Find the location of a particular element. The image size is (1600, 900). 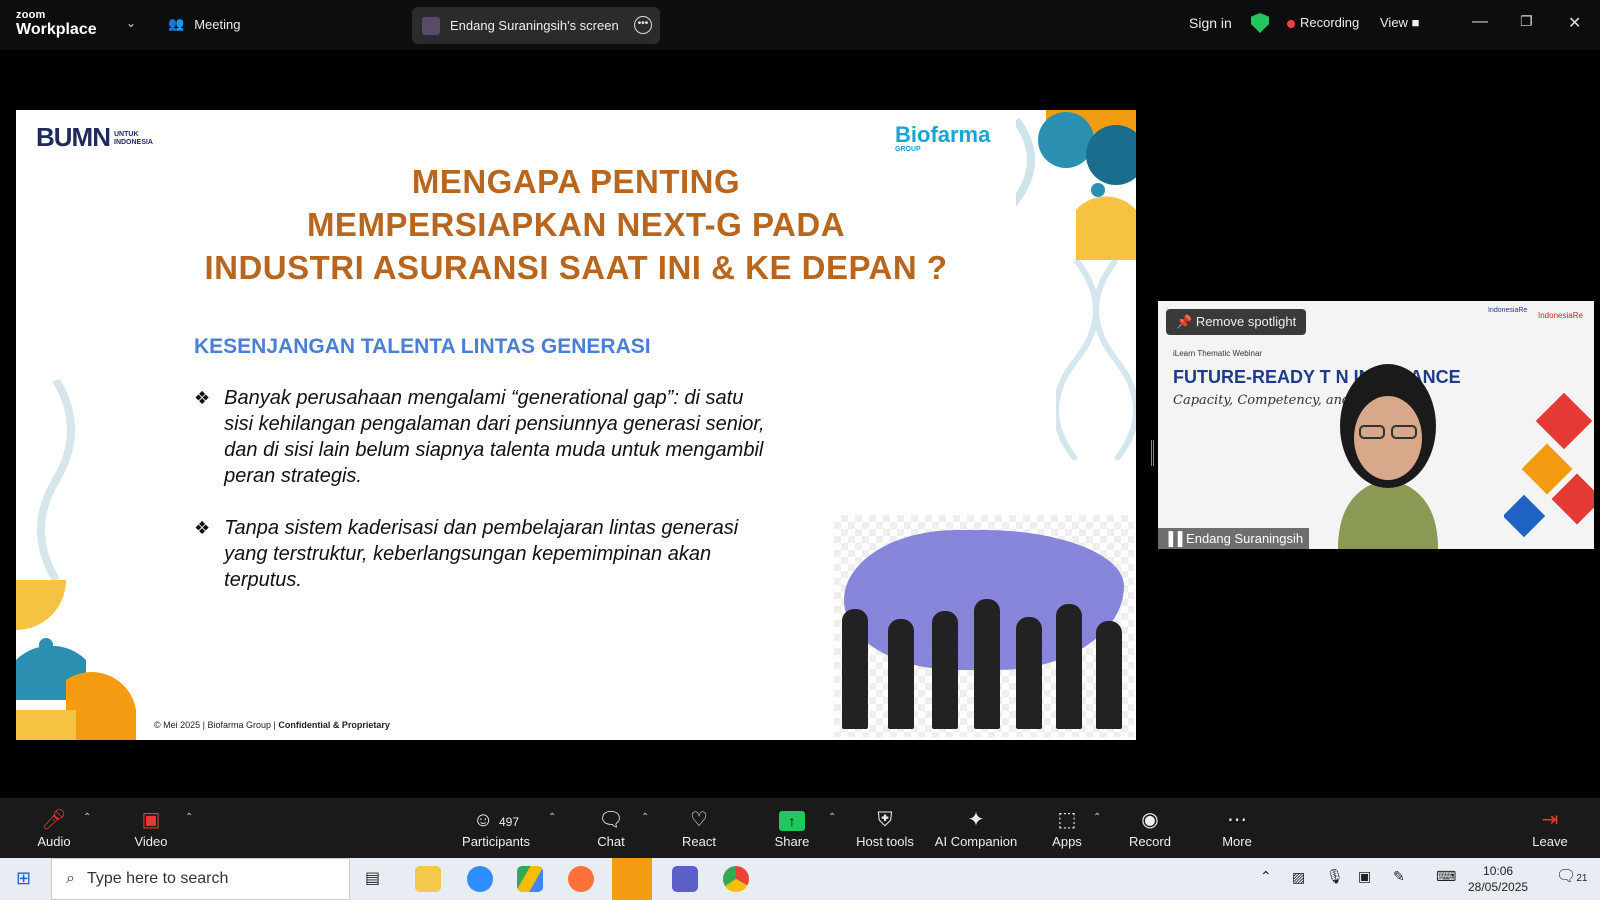

taskbar-search: ⌕ Type here to search is located at coordinates (200, 879).